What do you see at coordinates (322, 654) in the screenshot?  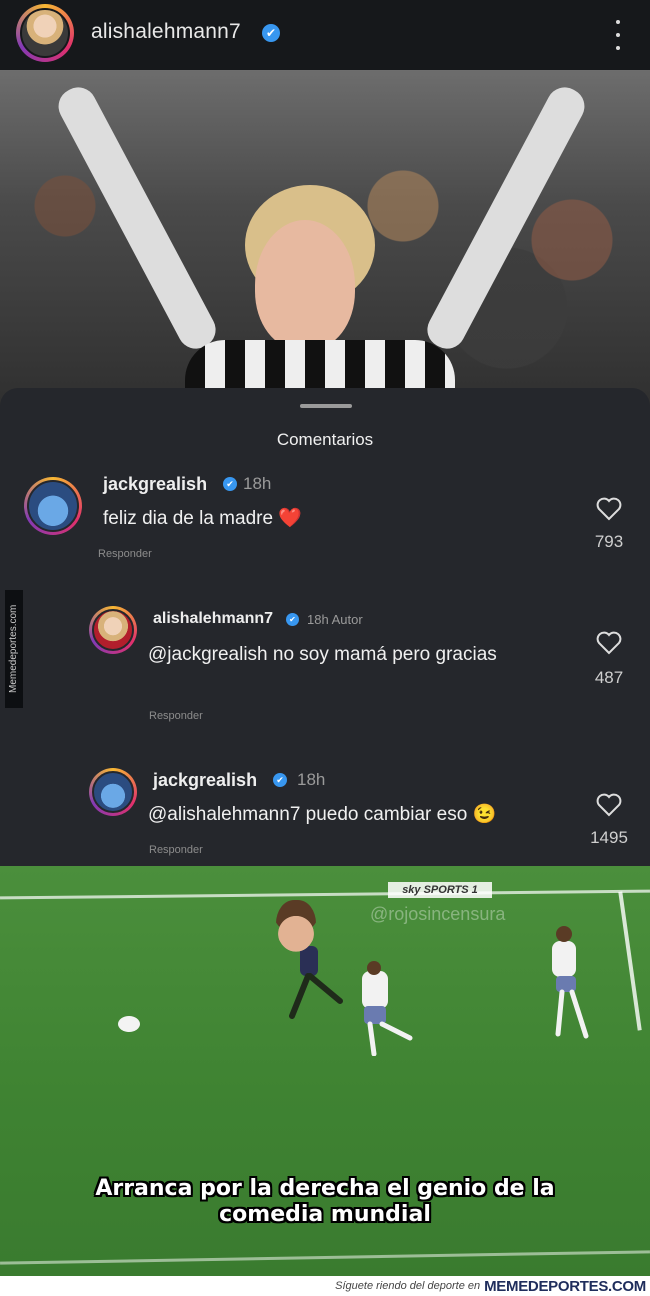 I see `comment-text: @jackgrealish no soy mamá pero gracias` at bounding box center [322, 654].